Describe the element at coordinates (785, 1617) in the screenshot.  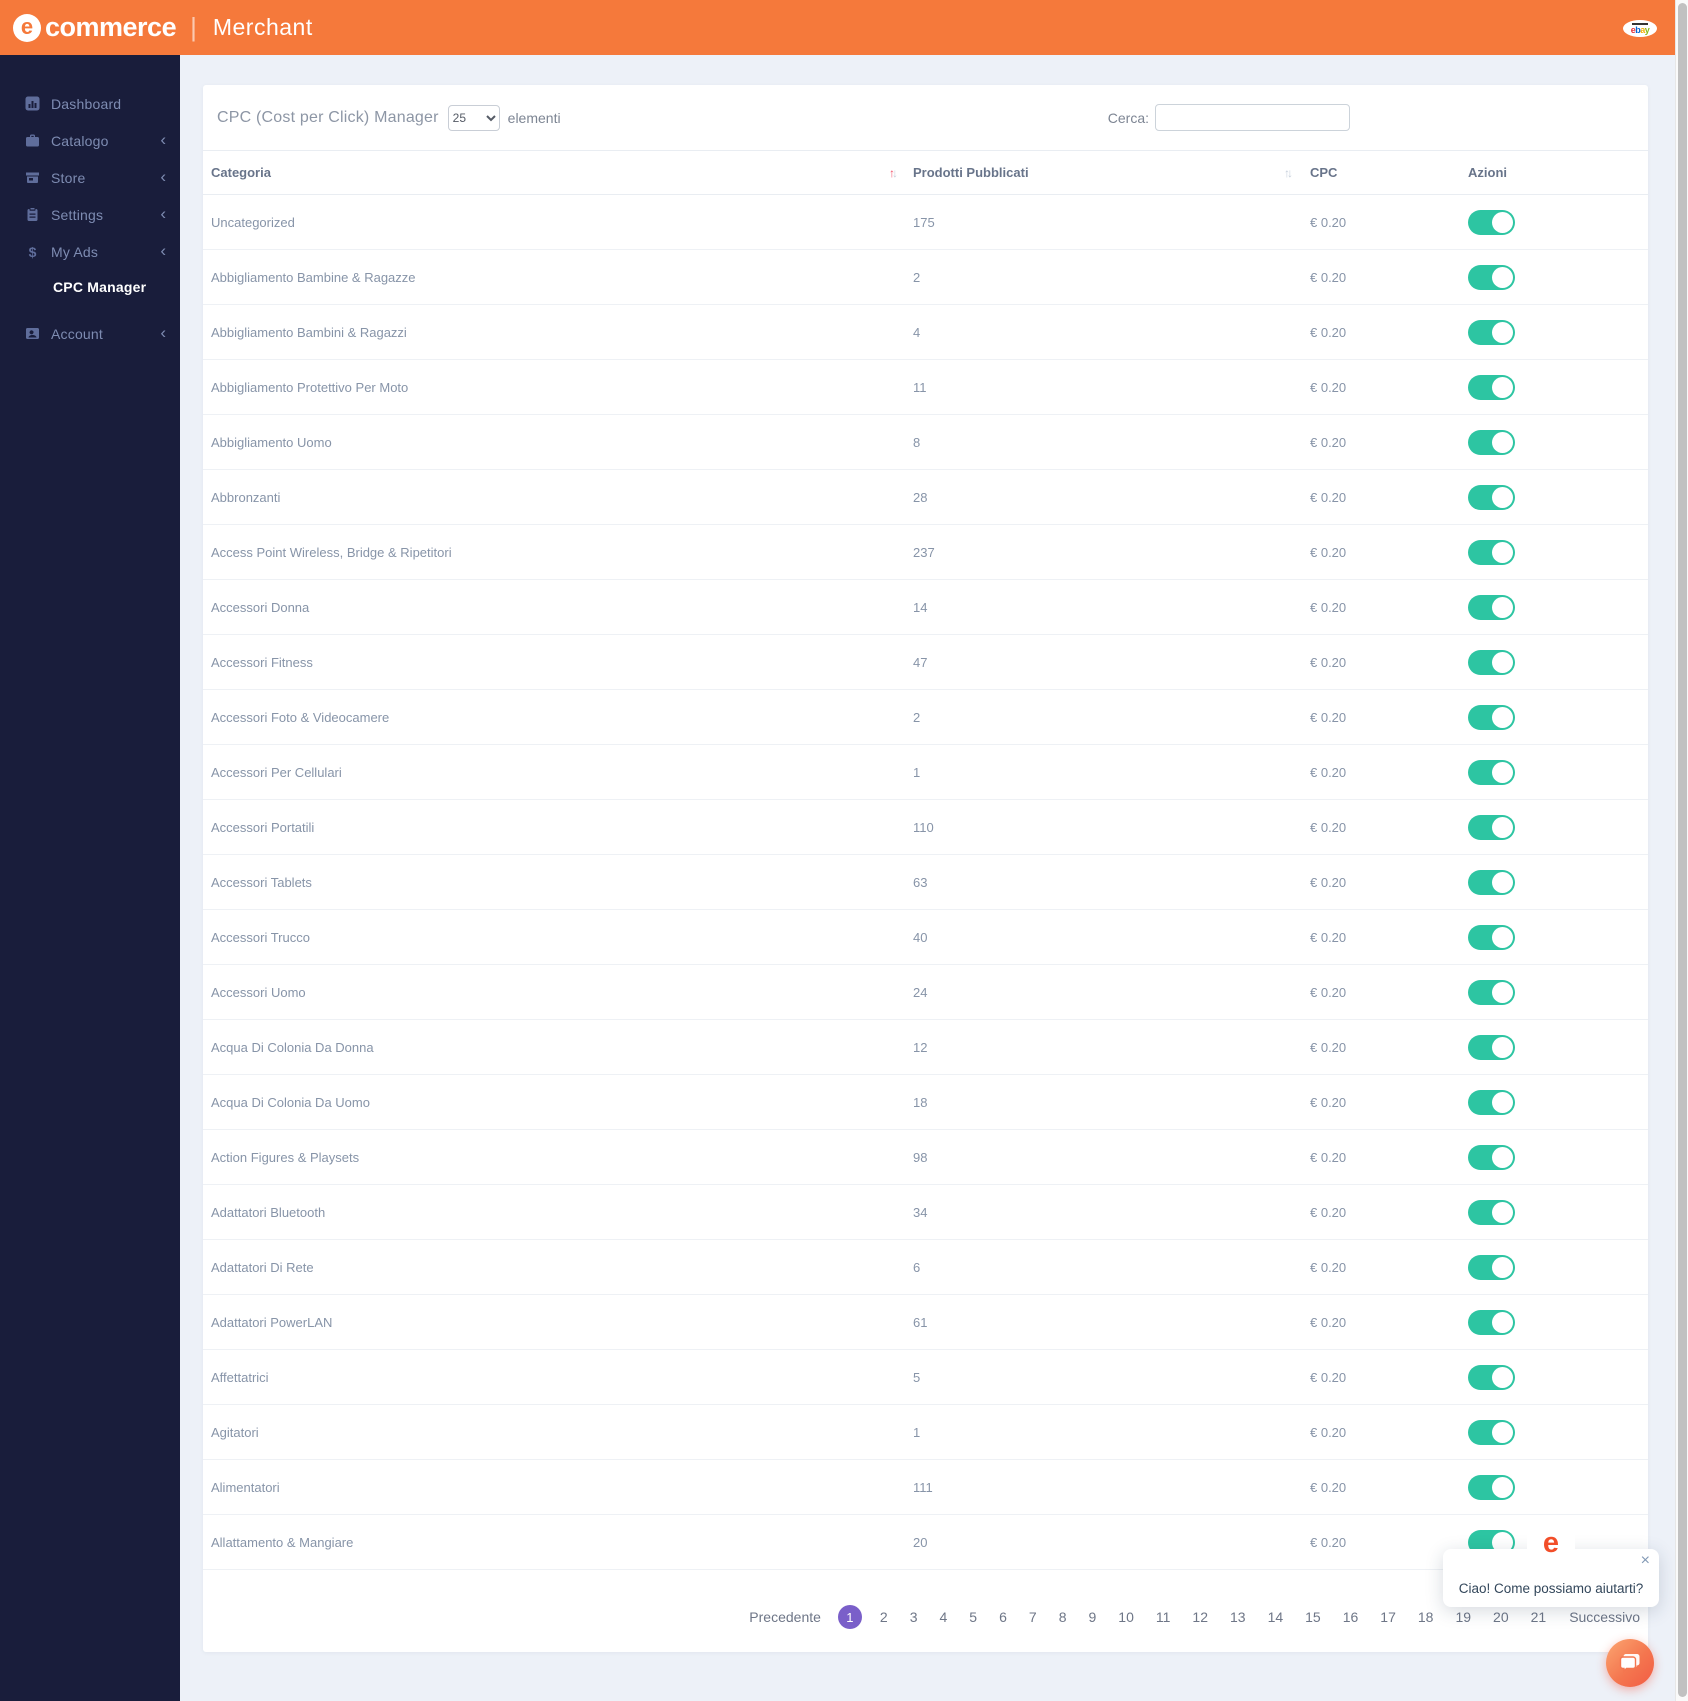
I see `pagination-previous-button: Precedente` at that location.